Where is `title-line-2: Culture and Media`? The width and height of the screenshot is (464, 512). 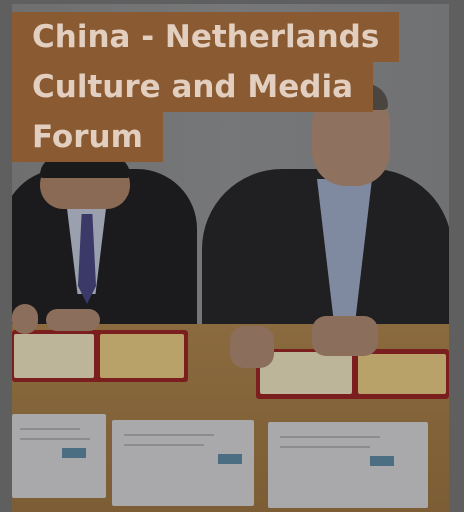 title-line-2: Culture and Media is located at coordinates (193, 87).